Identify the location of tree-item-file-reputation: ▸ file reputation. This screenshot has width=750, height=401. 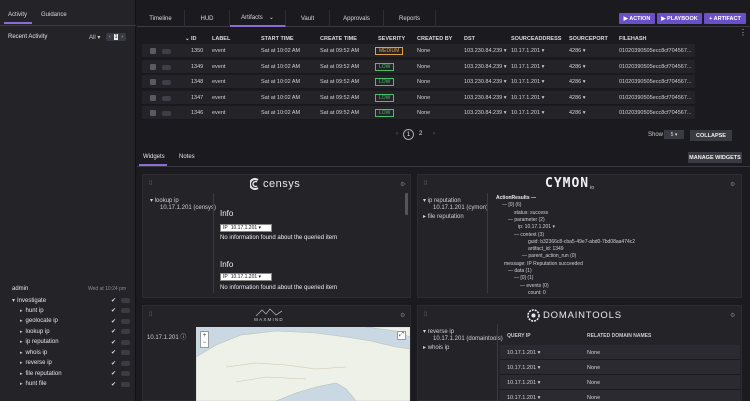
(443, 216).